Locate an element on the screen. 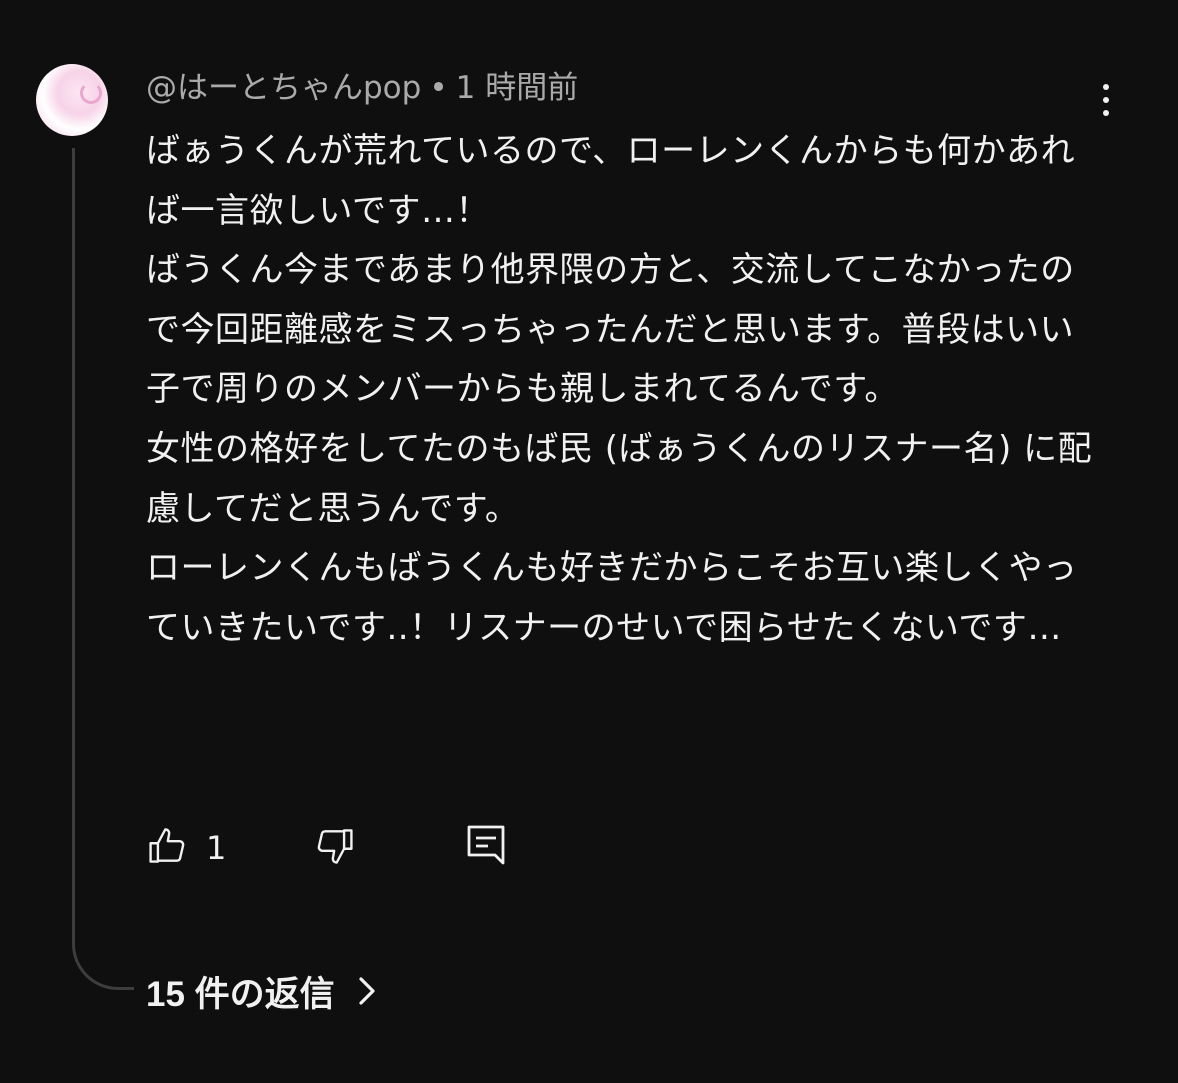 Image resolution: width=1178 pixels, height=1083 pixels. comment-timestamp: 1 時間前 is located at coordinates (517, 88).